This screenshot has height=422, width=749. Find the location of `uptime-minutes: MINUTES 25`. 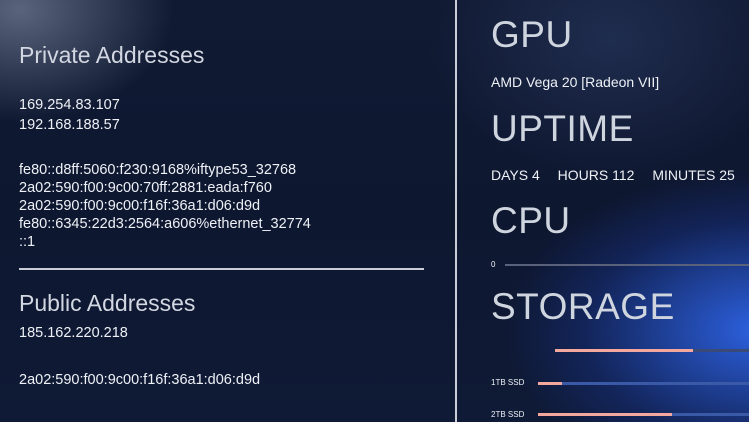

uptime-minutes: MINUTES 25 is located at coordinates (693, 175).